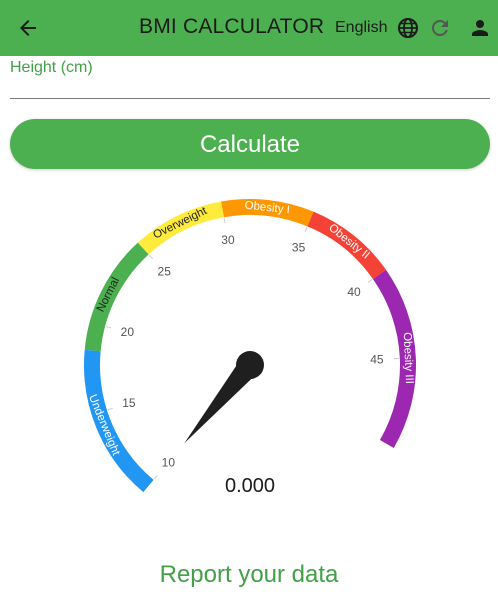 The width and height of the screenshot is (498, 604). What do you see at coordinates (250, 365) in the screenshot?
I see `gauge-needle-hub` at bounding box center [250, 365].